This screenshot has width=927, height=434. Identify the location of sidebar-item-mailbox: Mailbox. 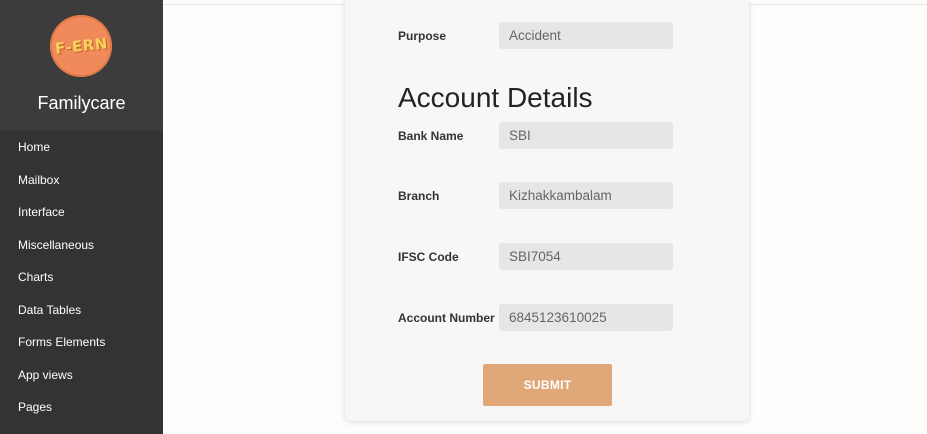
(81, 180).